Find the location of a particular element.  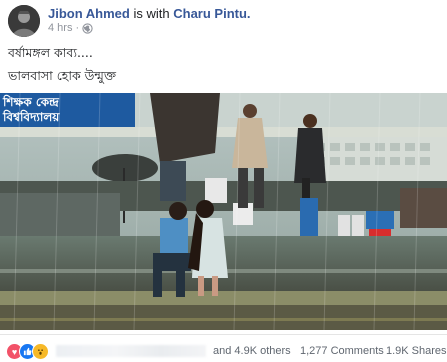

post-meta: 4 hrs · is located at coordinates (70, 28).